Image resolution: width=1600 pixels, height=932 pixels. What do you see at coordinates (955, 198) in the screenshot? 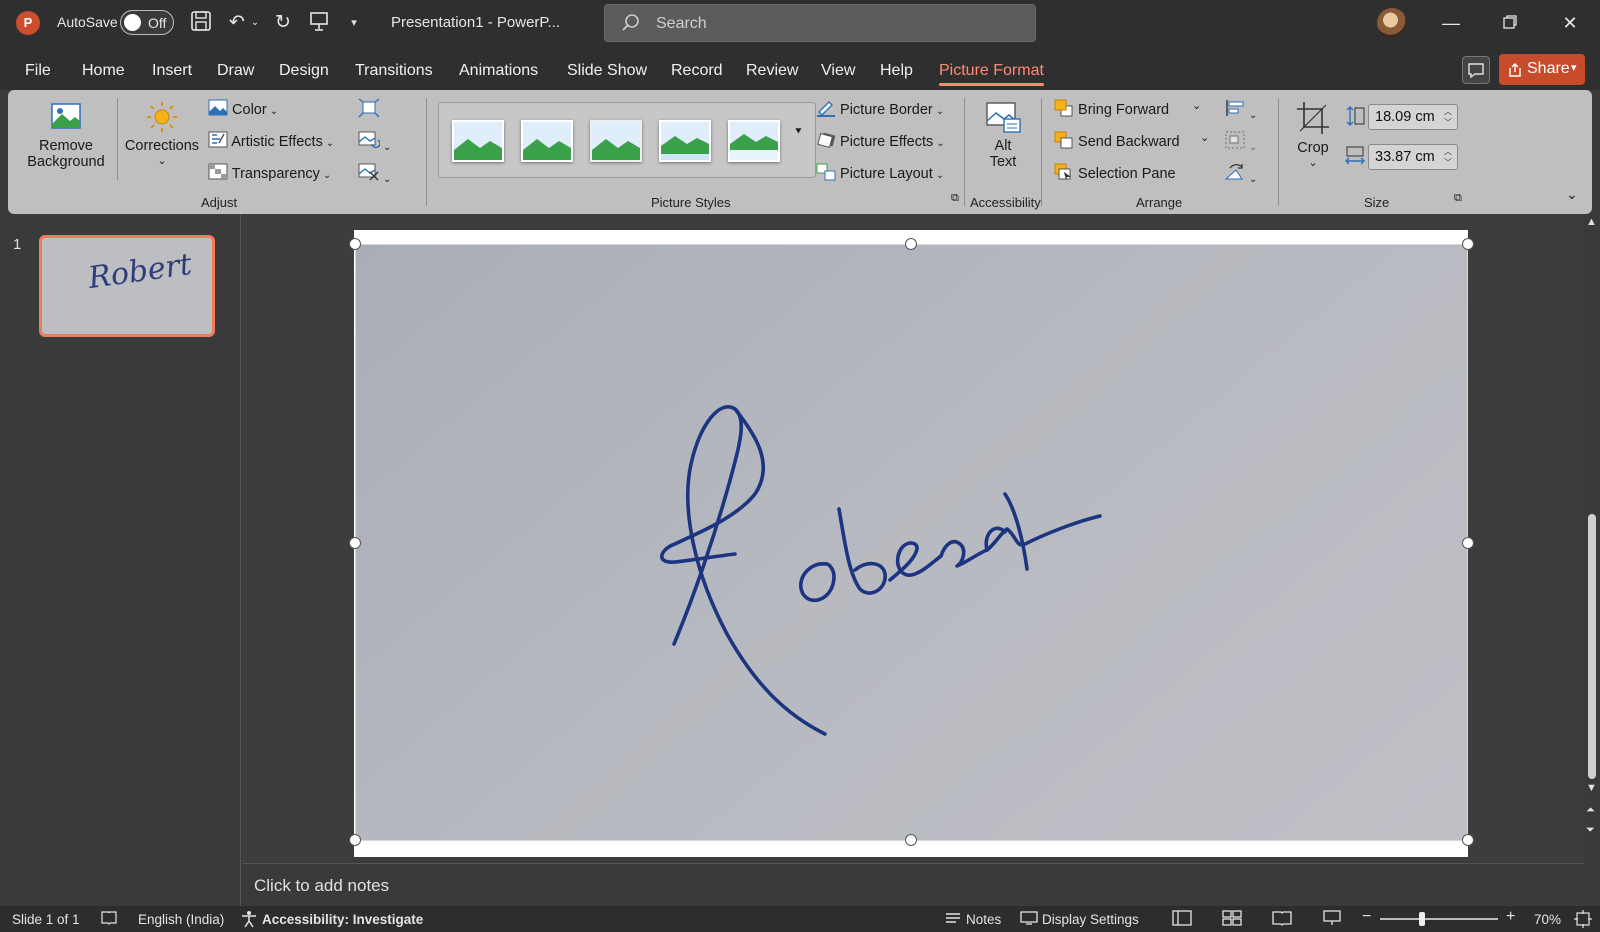
I see `picture-styles-dialog-launcher-icon: ⧉` at bounding box center [955, 198].